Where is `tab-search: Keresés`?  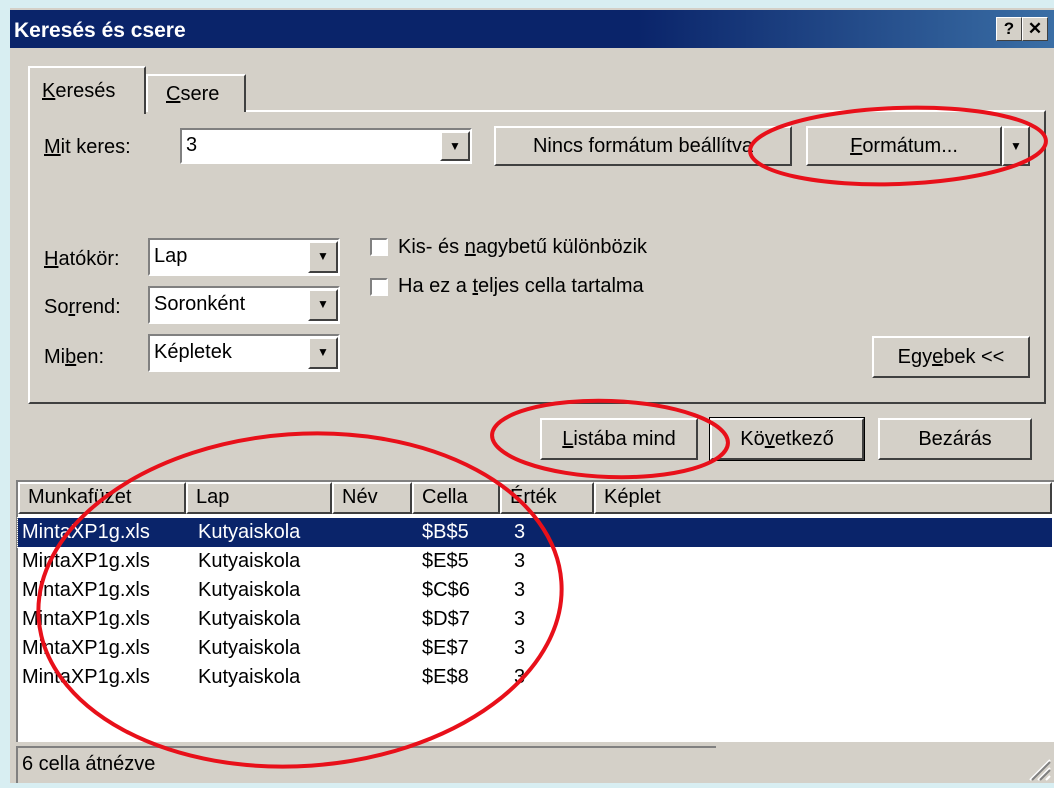 tab-search: Keresés is located at coordinates (87, 90).